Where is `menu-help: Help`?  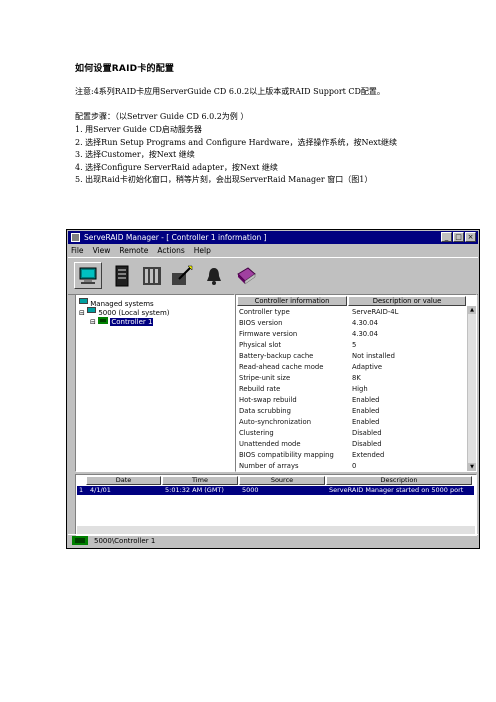 menu-help: Help is located at coordinates (202, 250).